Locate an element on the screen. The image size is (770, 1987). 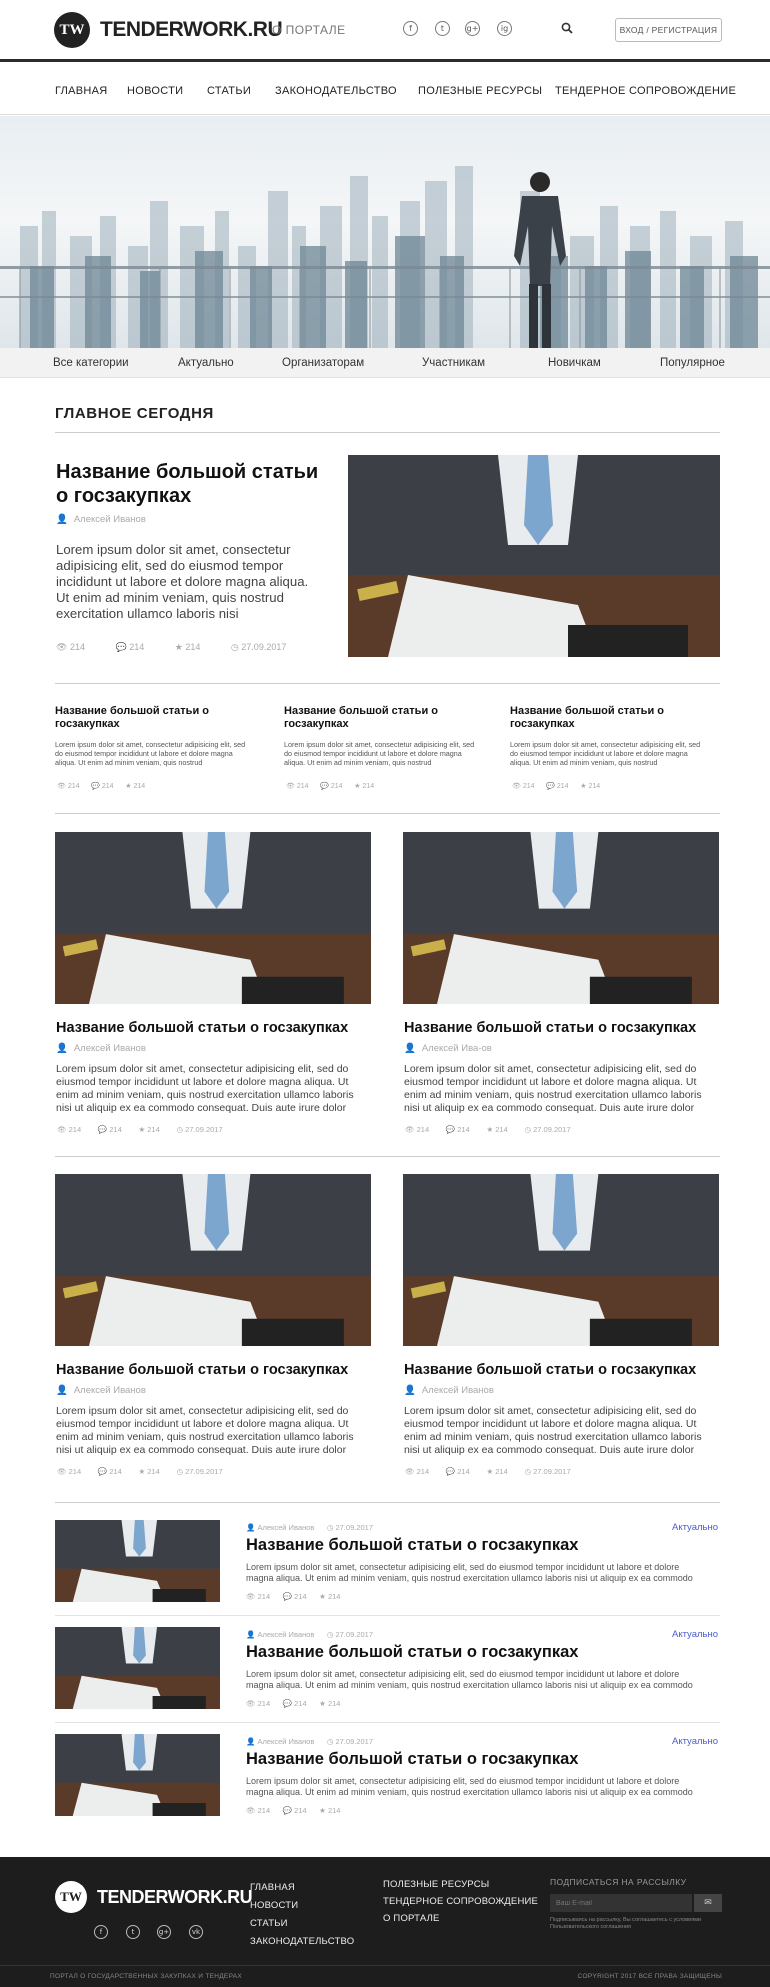
footer-logo: TW TENDERWORK.RU is located at coordinates (154, 1897).